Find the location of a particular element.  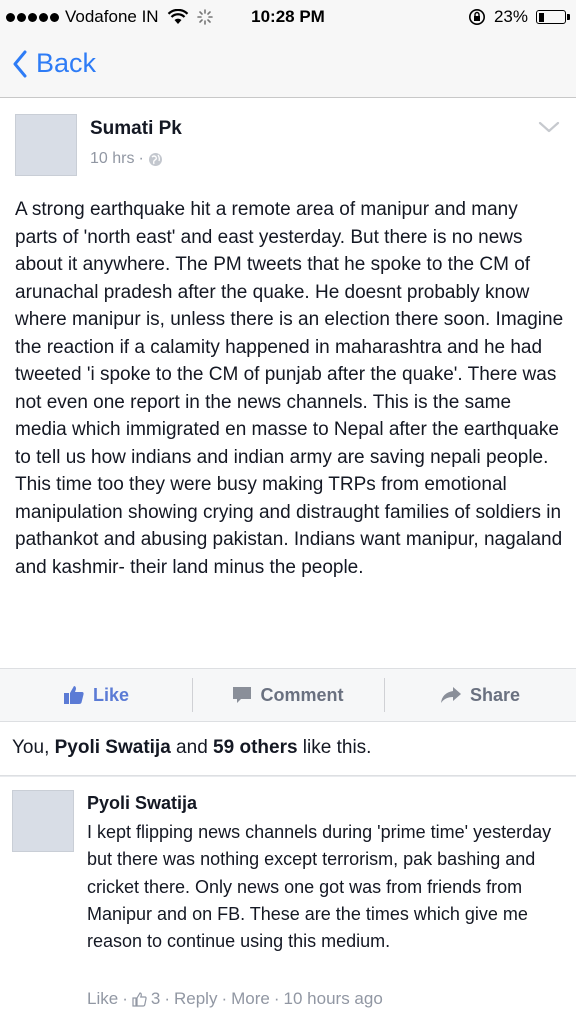

post-options-chevron-icon is located at coordinates (549, 127).